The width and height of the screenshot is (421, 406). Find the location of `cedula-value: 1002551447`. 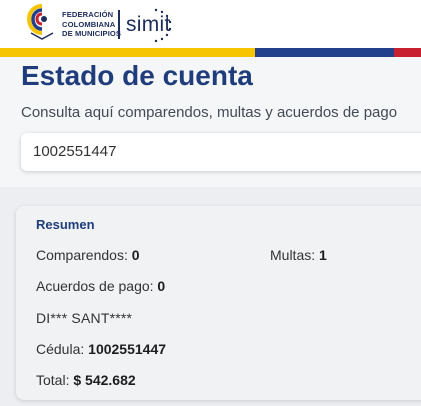

cedula-value: 1002551447 is located at coordinates (127, 349).